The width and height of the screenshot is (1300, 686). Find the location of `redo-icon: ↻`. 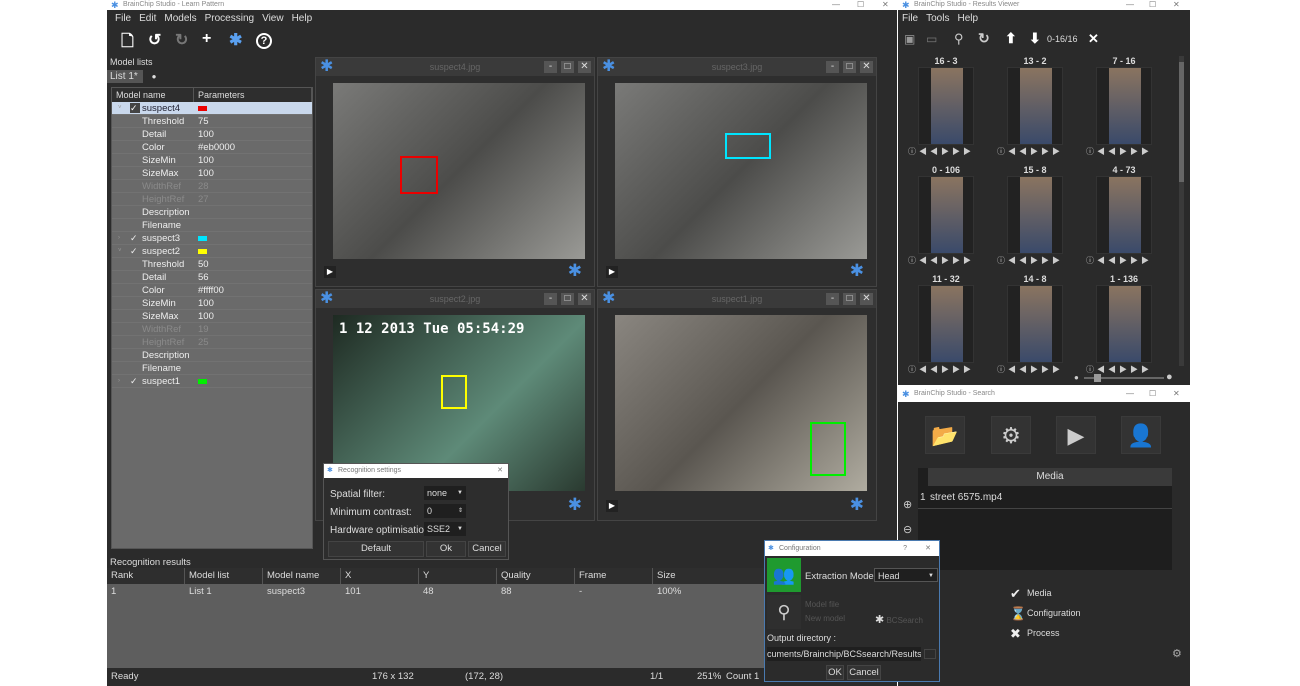

redo-icon: ↻ is located at coordinates (181, 40).